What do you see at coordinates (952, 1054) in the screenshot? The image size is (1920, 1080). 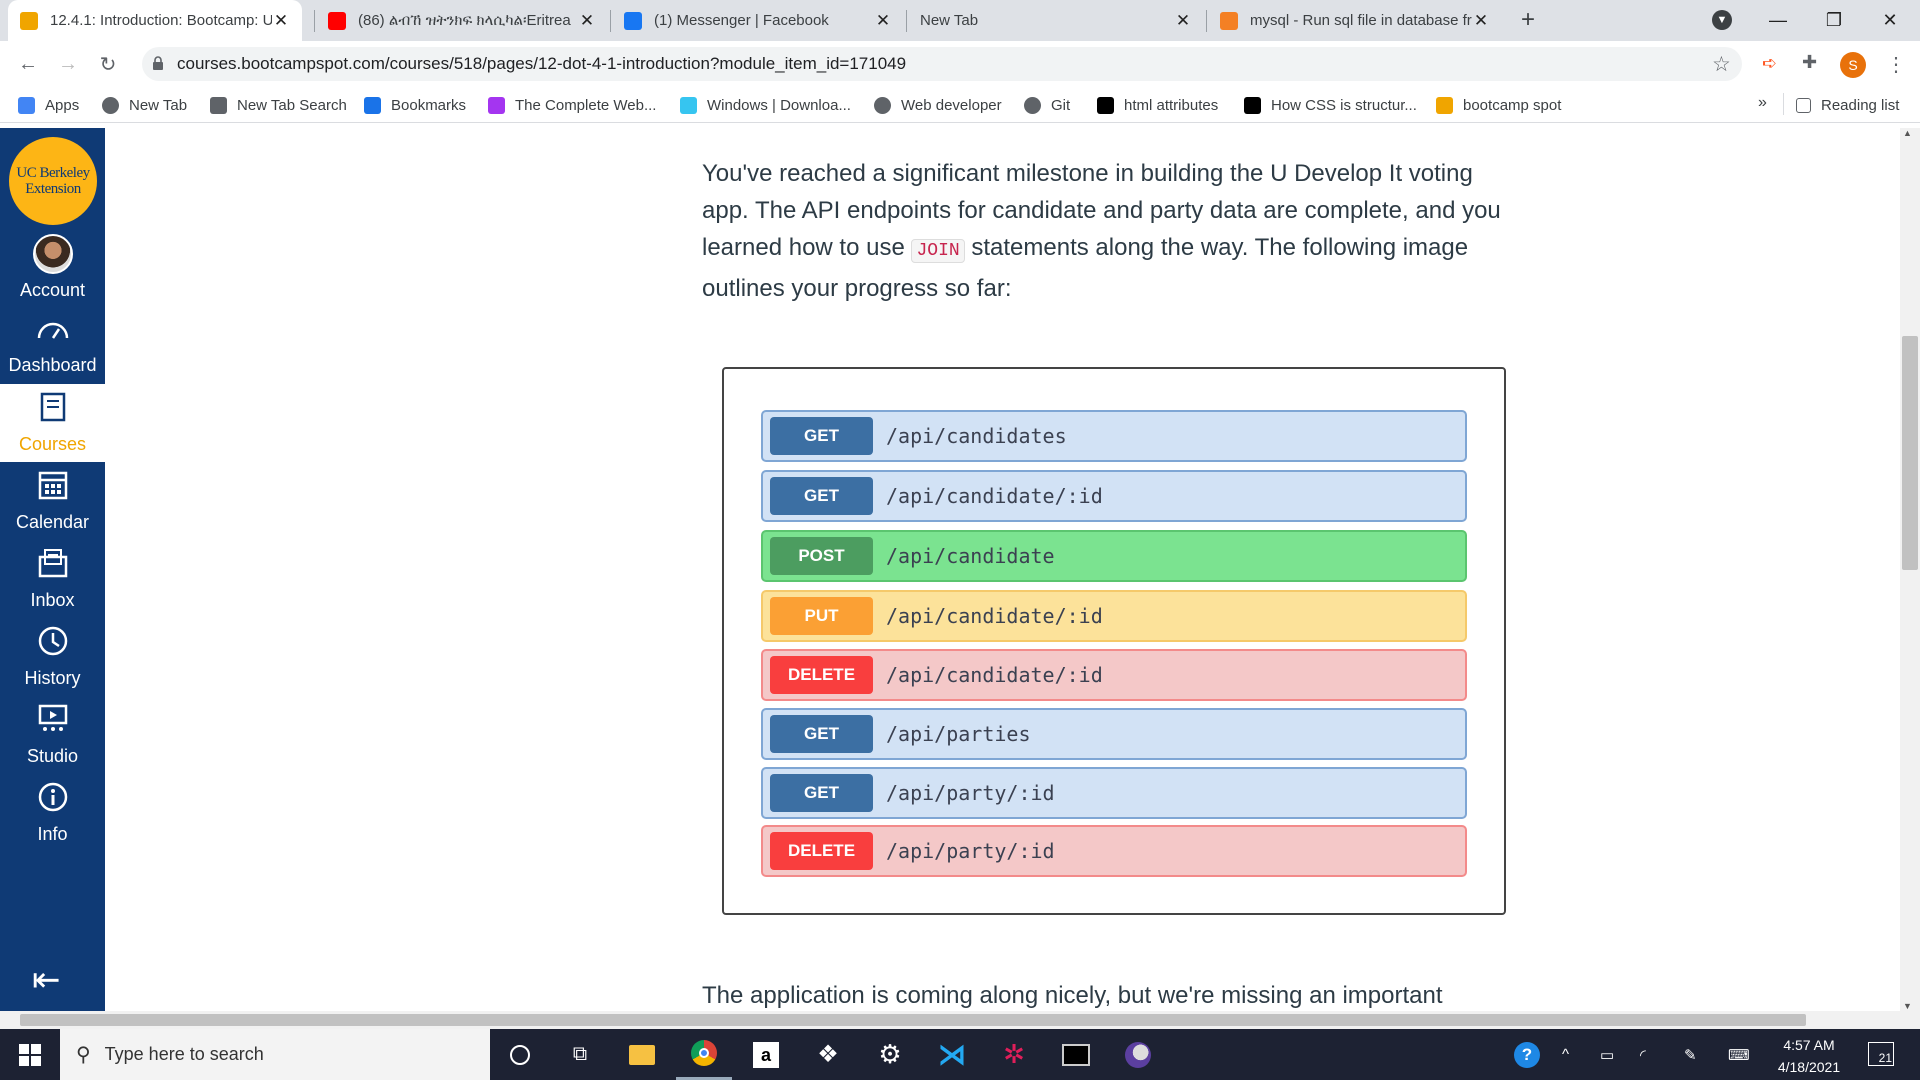 I see `vscode-icon: ⋊` at bounding box center [952, 1054].